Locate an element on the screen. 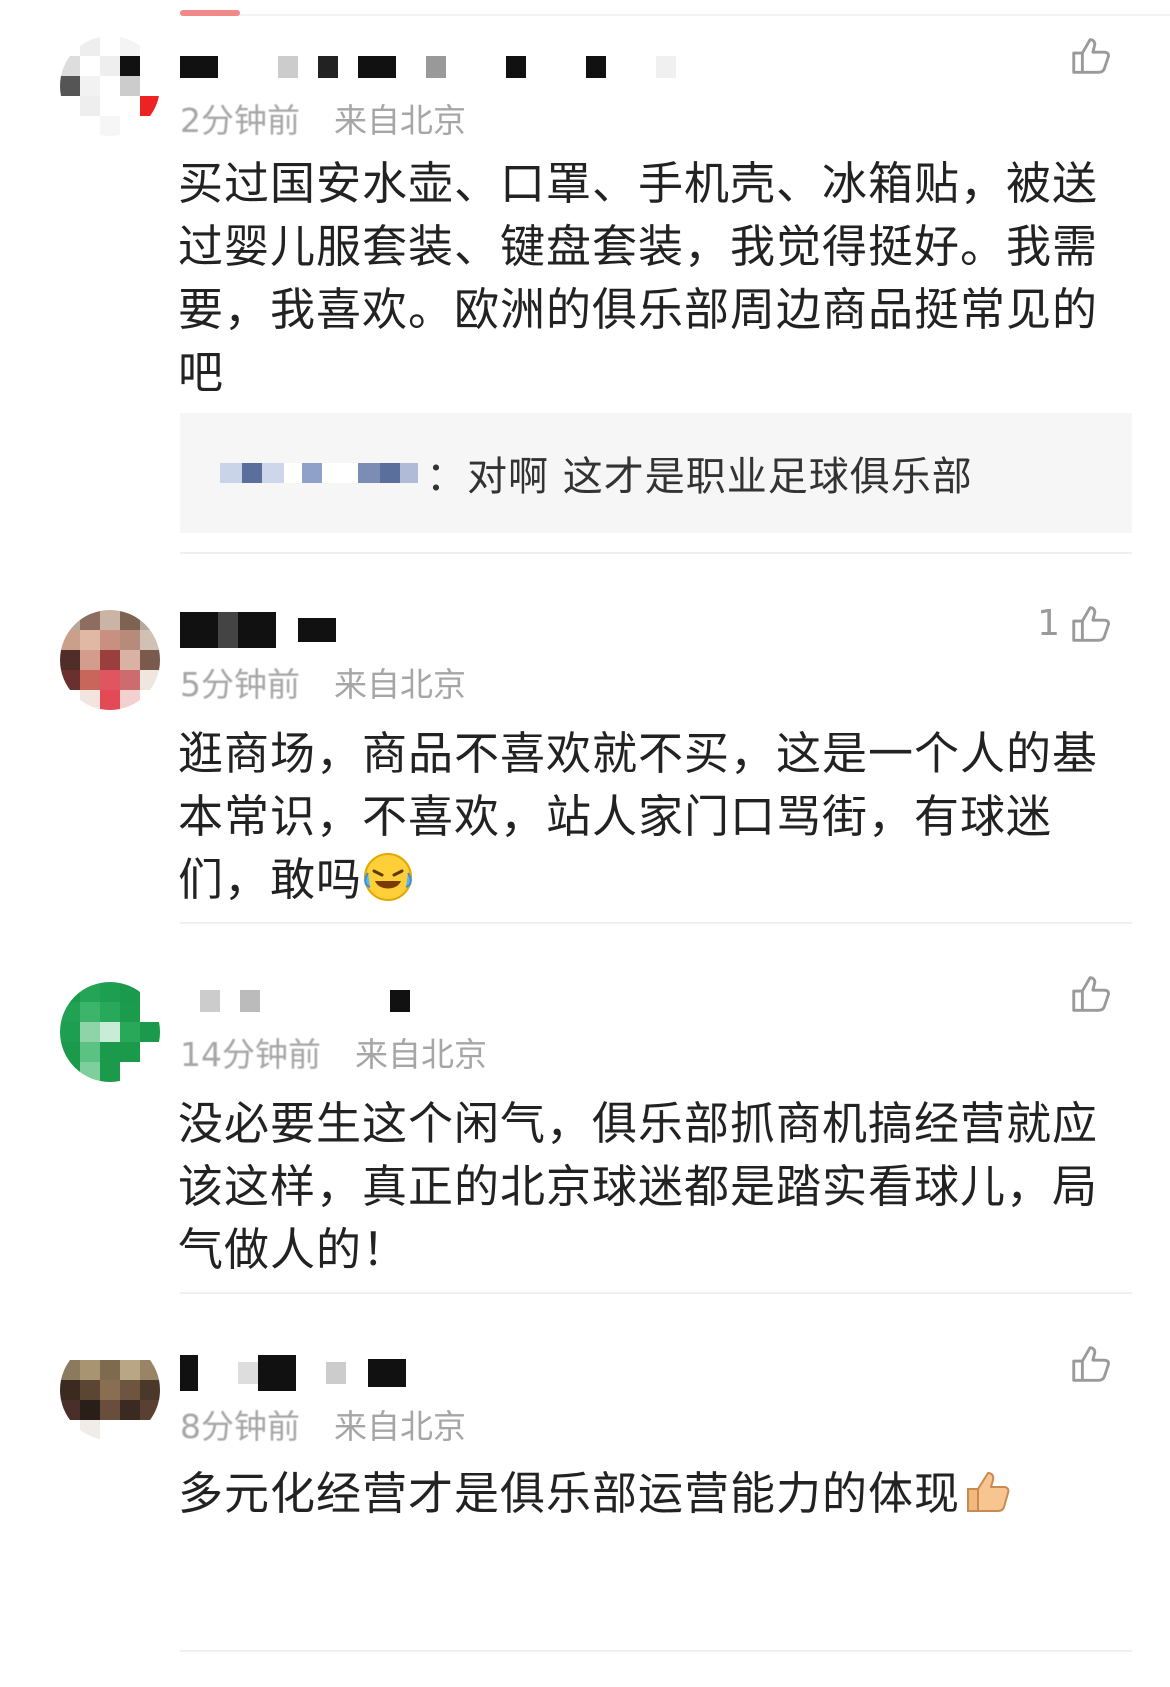 The width and height of the screenshot is (1170, 1687). comment-time: 8分钟前 is located at coordinates (240, 1426).